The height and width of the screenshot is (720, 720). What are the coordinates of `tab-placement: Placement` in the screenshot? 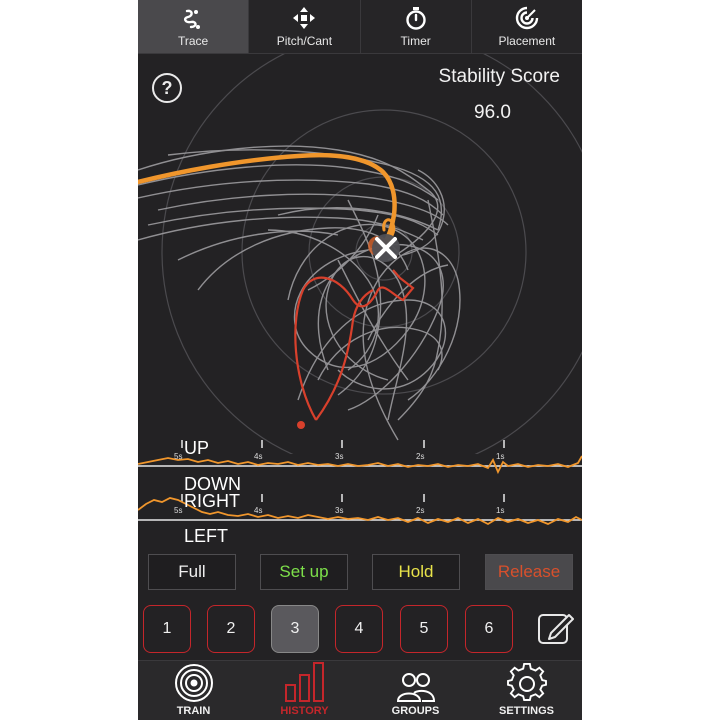 It's located at (527, 26).